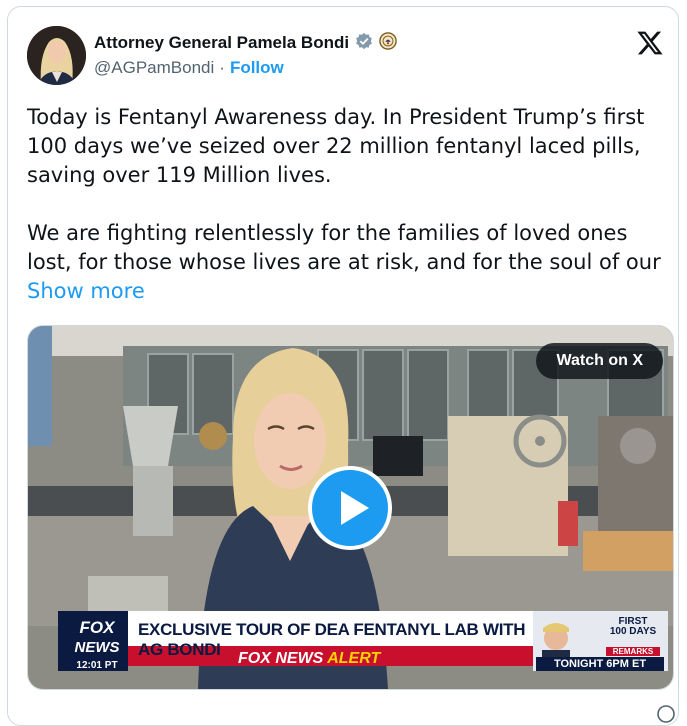 This screenshot has height=726, width=687. Describe the element at coordinates (666, 714) in the screenshot. I see `info-icon` at that location.